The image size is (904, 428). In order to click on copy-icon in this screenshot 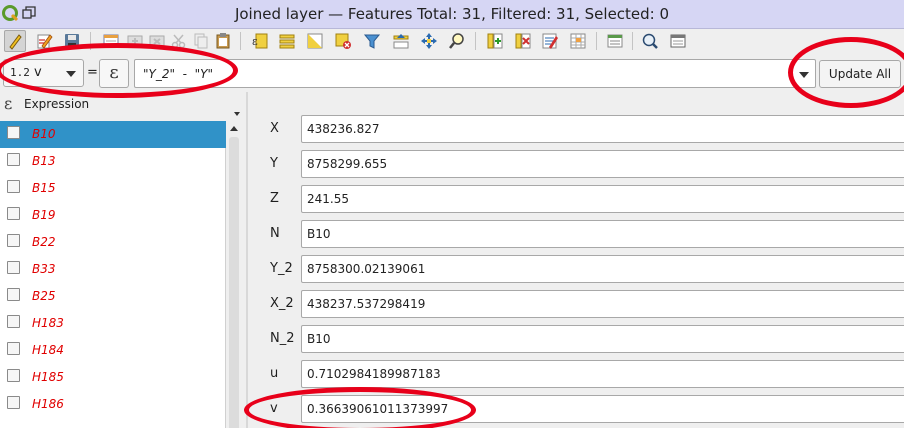, I will do `click(201, 41)`.